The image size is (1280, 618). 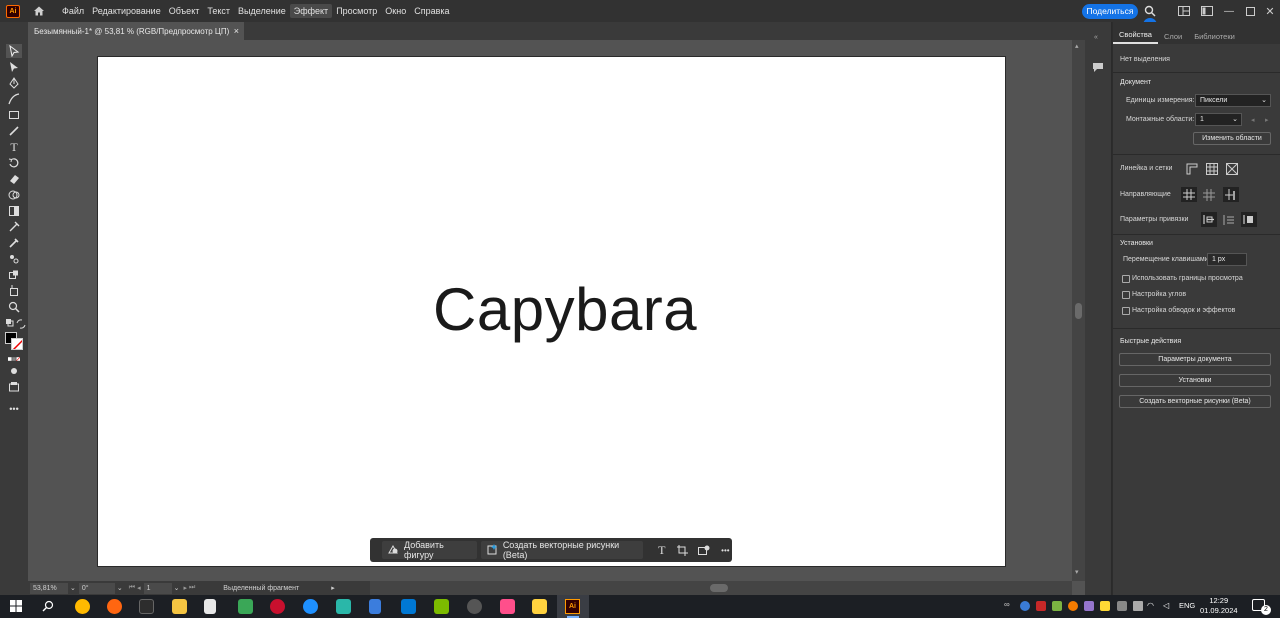 I want to click on edit-toolbar-icon: •••, so click(x=14, y=409).